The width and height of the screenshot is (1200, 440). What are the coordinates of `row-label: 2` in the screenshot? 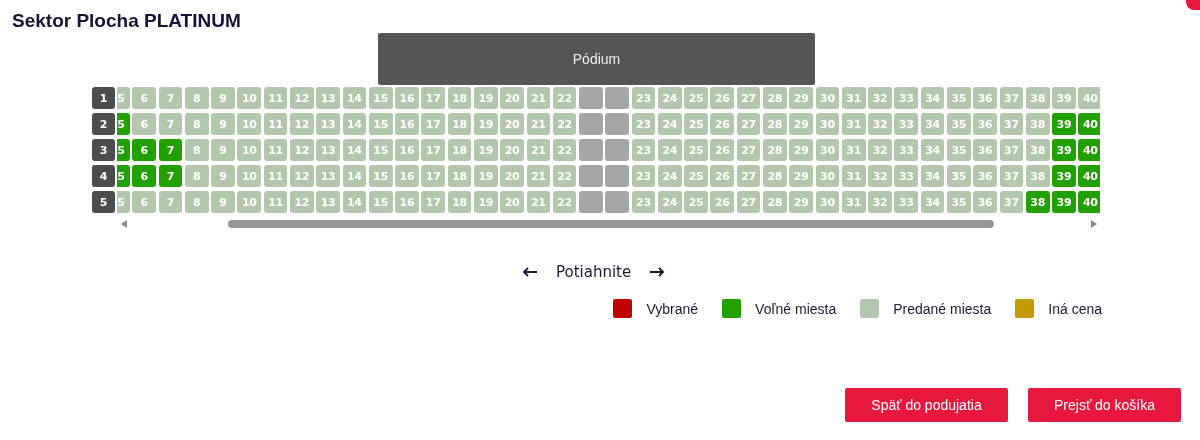 It's located at (103, 124).